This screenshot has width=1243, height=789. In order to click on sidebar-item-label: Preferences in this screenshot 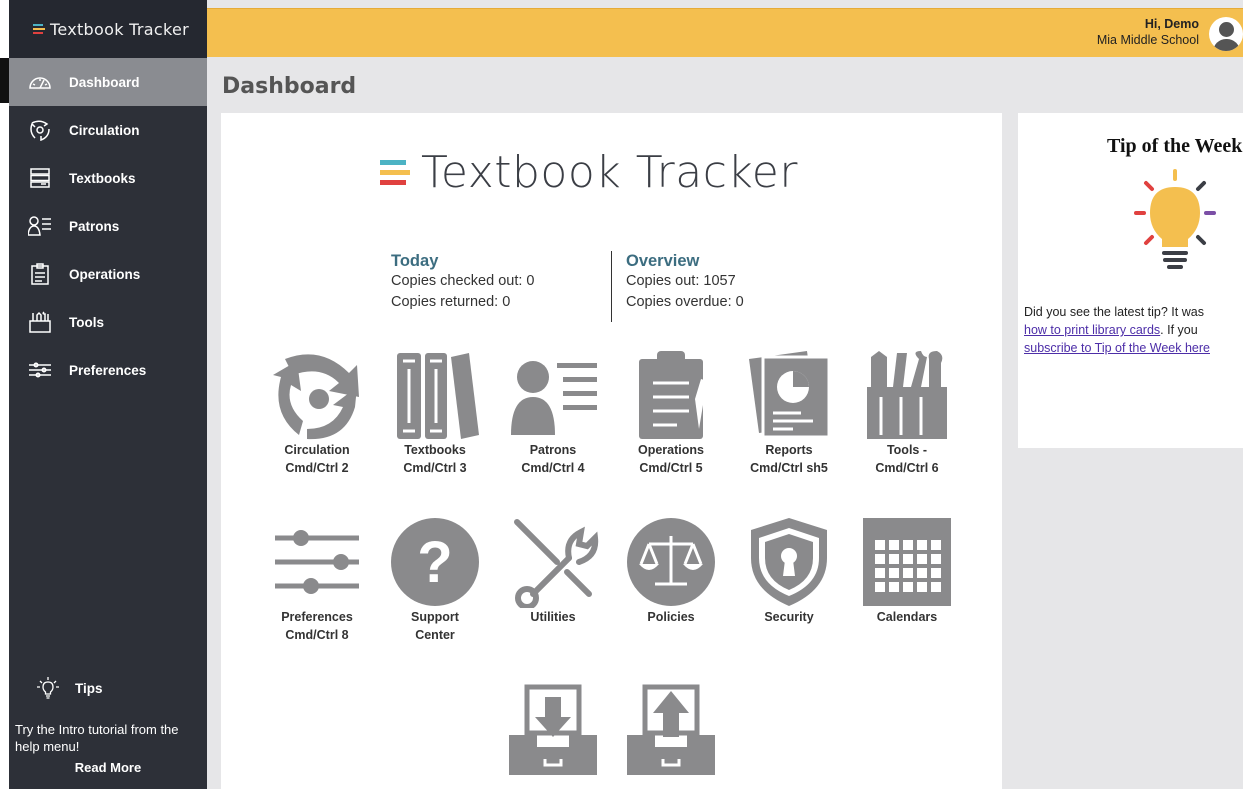, I will do `click(108, 370)`.